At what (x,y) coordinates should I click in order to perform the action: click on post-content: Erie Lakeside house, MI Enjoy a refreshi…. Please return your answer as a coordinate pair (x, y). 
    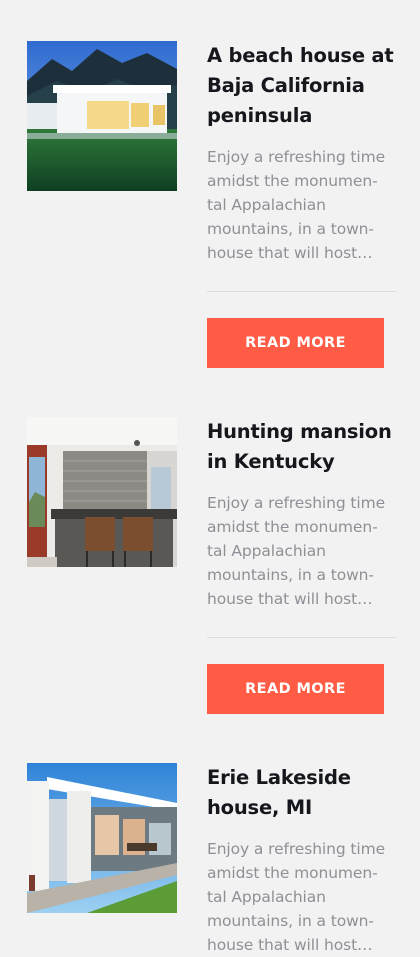
    Looking at the image, I should click on (301, 860).